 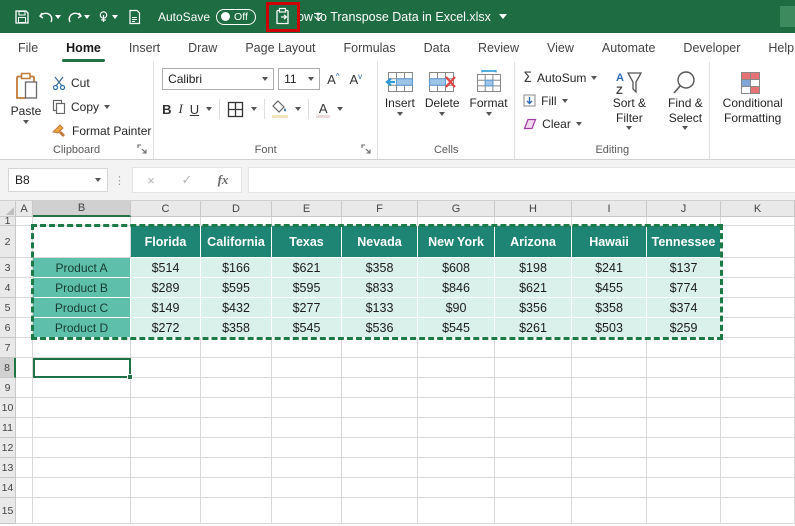 What do you see at coordinates (166, 468) in the screenshot?
I see `cell-C13` at bounding box center [166, 468].